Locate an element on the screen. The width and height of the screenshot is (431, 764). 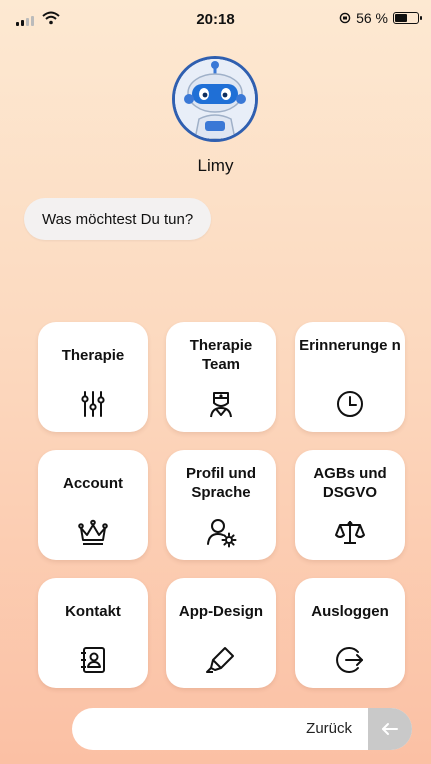
menu-tile-agbs-und-dsgvo: AGBs und DSGVO is located at coordinates (350, 505).